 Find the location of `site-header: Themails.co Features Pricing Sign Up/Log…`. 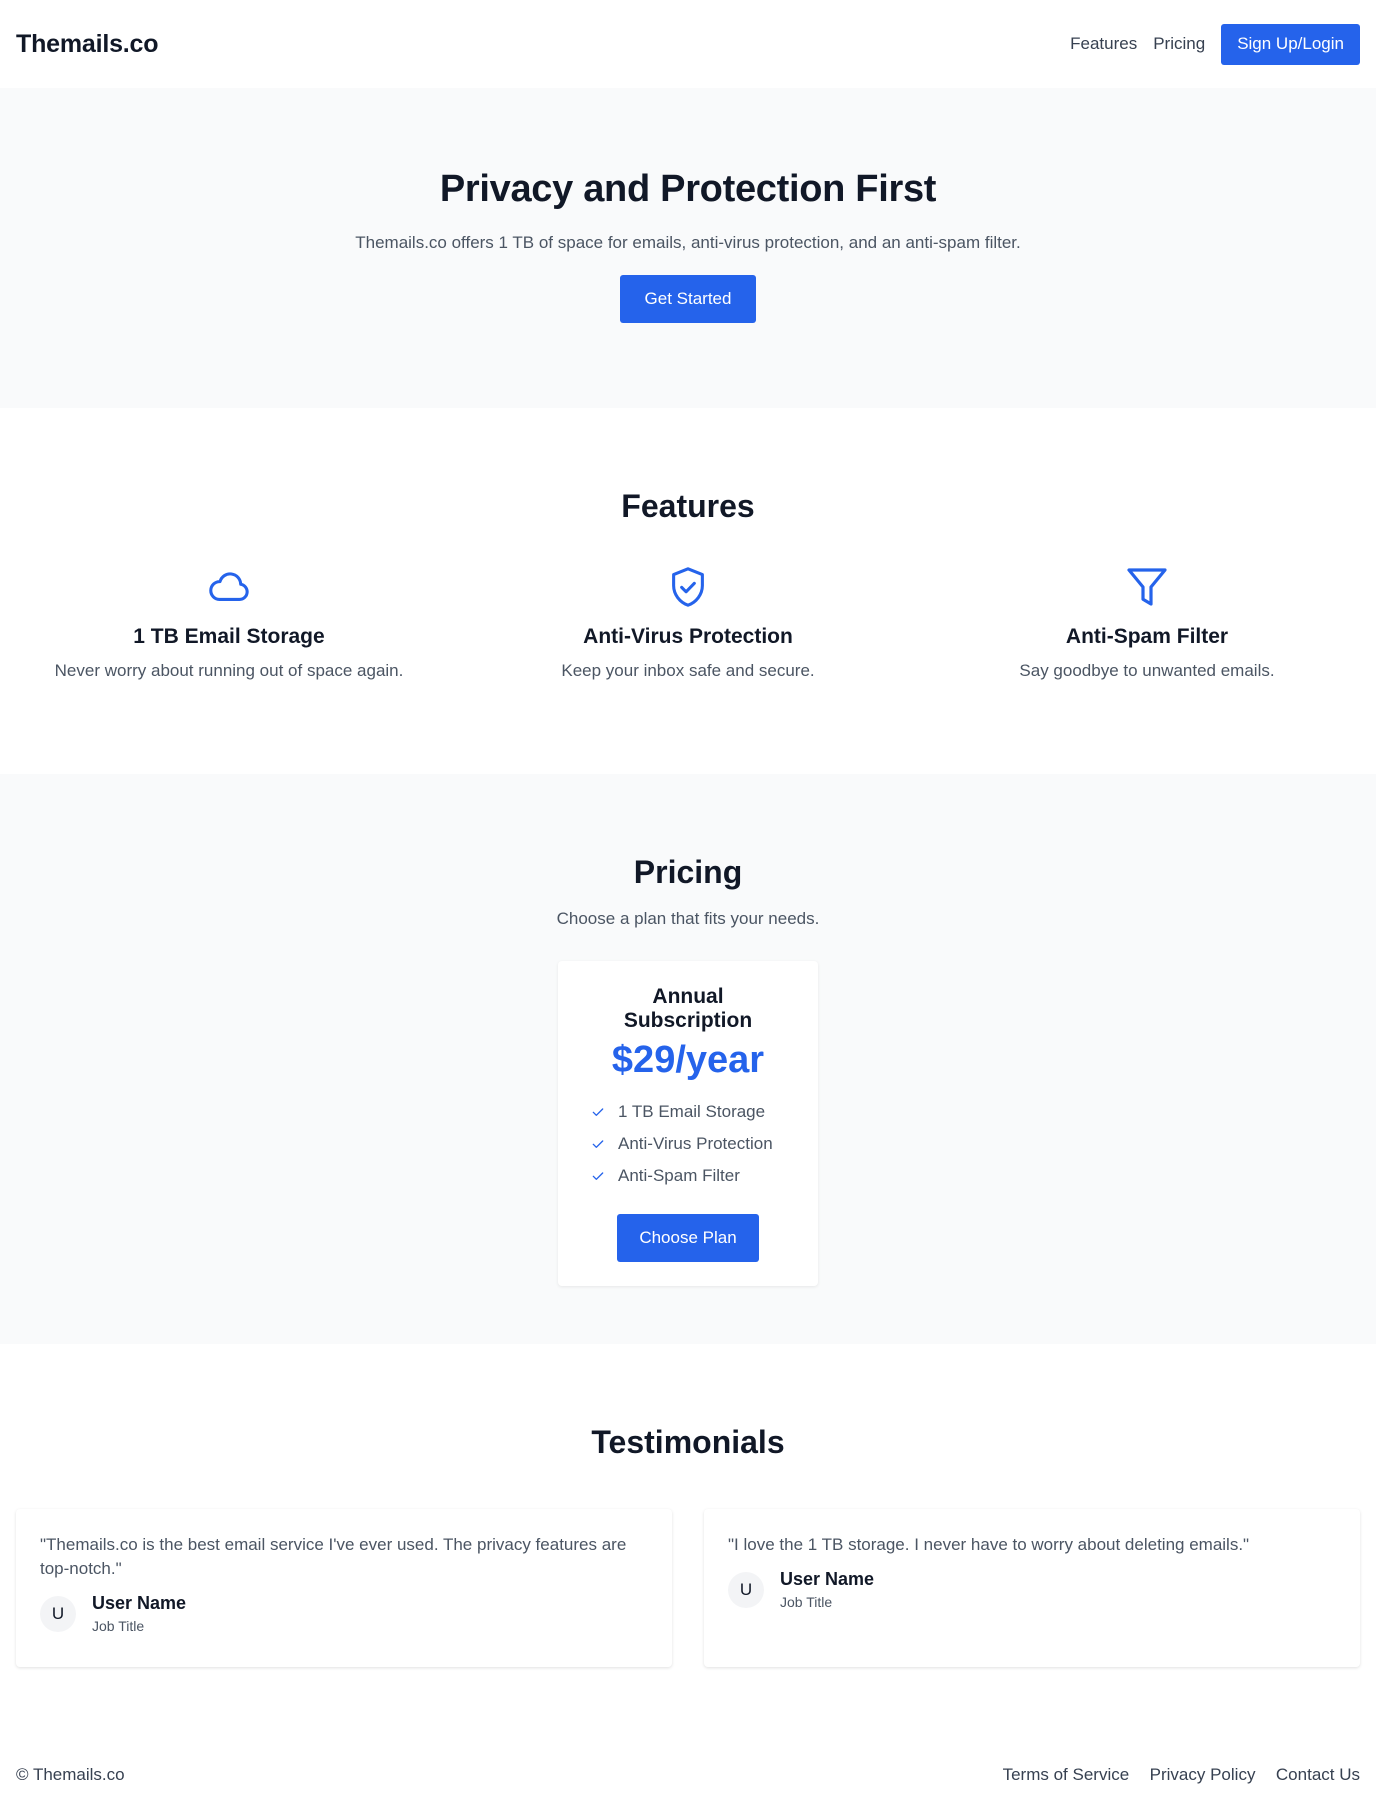

site-header: Themails.co Features Pricing Sign Up/Log… is located at coordinates (688, 44).